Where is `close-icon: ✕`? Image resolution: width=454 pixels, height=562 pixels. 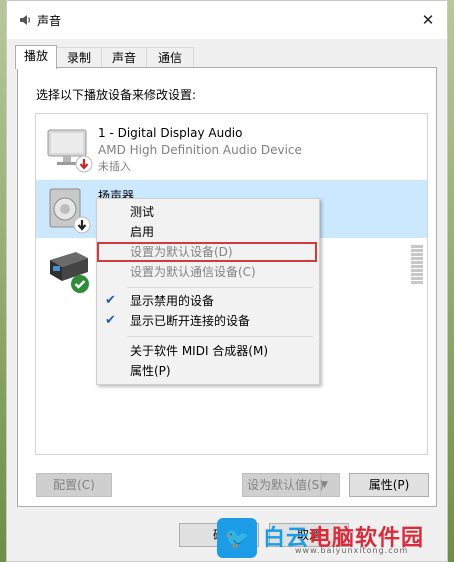
close-icon: ✕ is located at coordinates (428, 20).